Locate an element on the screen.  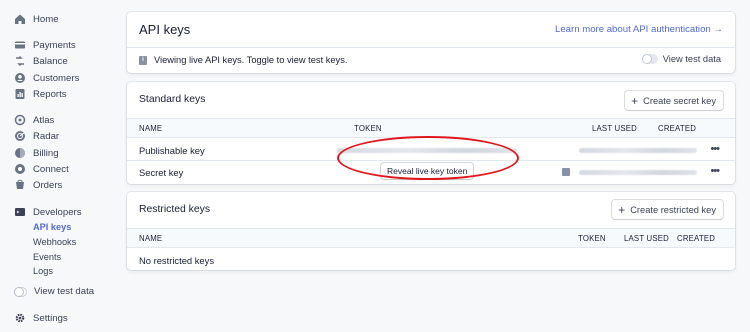
nav-balance: Balance is located at coordinates (41, 61).